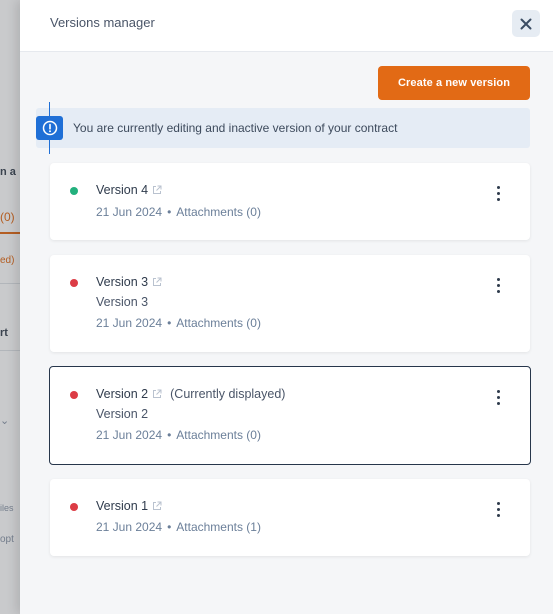  I want to click on exclamation-circle-icon, so click(49, 128).